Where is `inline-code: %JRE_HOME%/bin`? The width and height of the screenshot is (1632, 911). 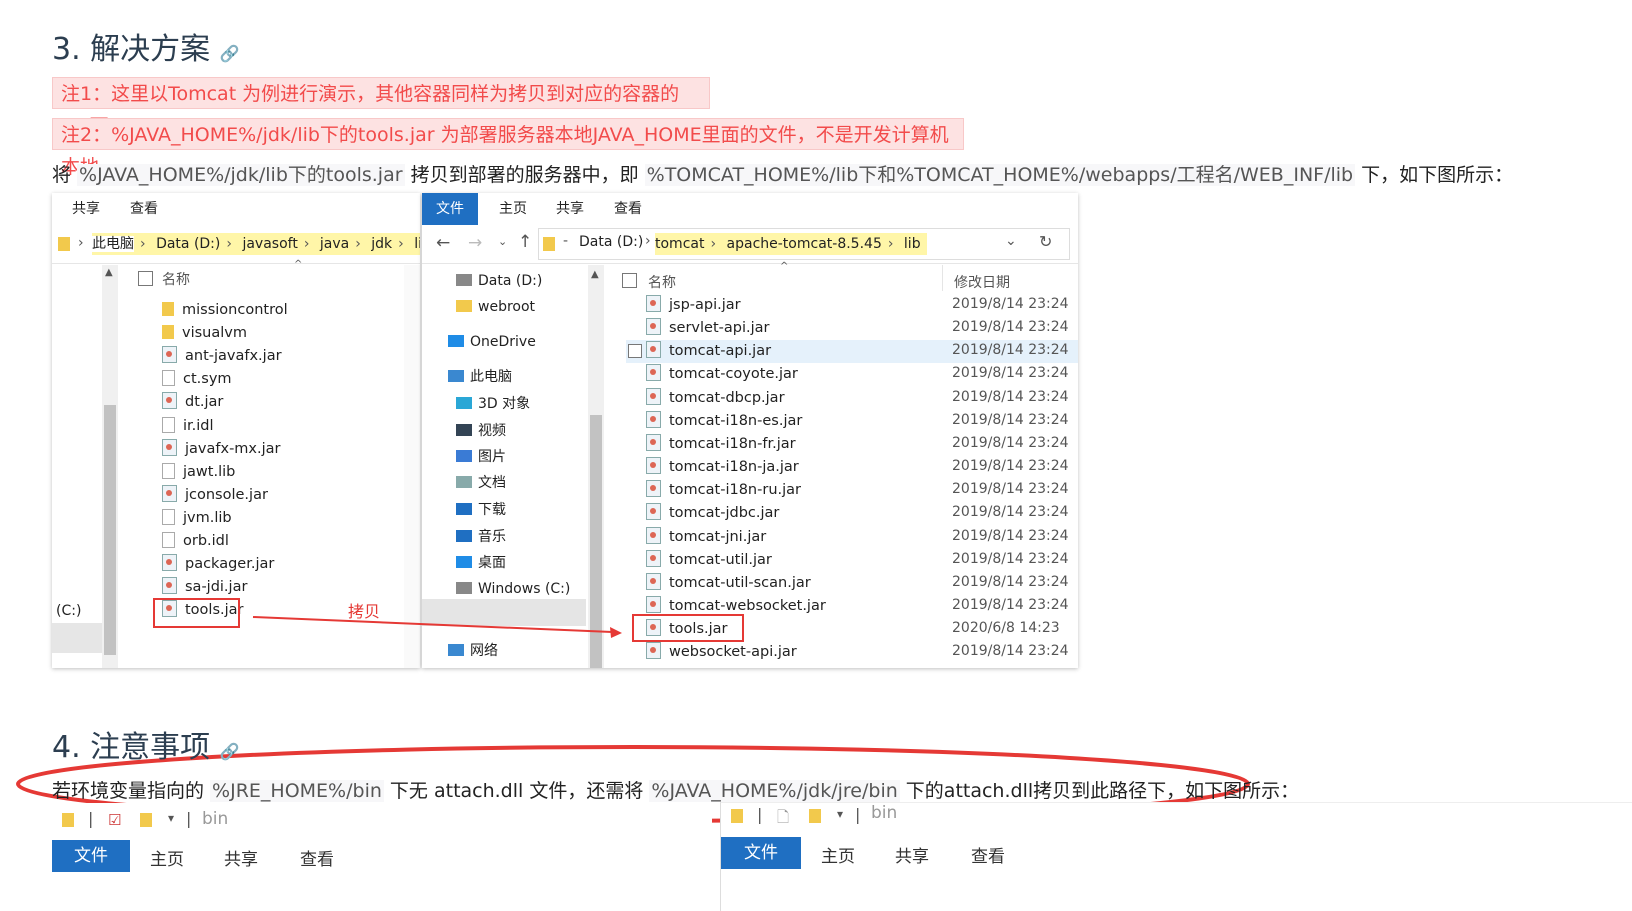 inline-code: %JRE_HOME%/bin is located at coordinates (297, 791).